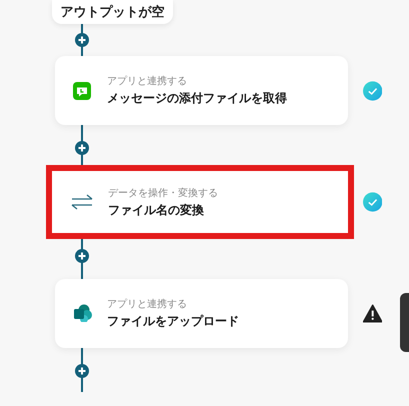 The width and height of the screenshot is (409, 406). What do you see at coordinates (83, 313) in the screenshot?
I see `app-logo-icon` at bounding box center [83, 313].